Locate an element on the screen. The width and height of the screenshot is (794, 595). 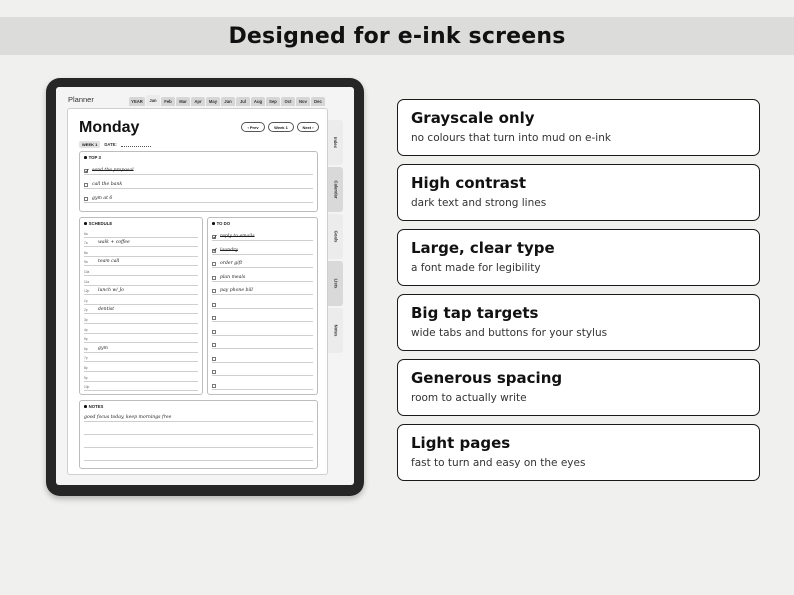
schedule-row: 3p is located at coordinates (141, 319).